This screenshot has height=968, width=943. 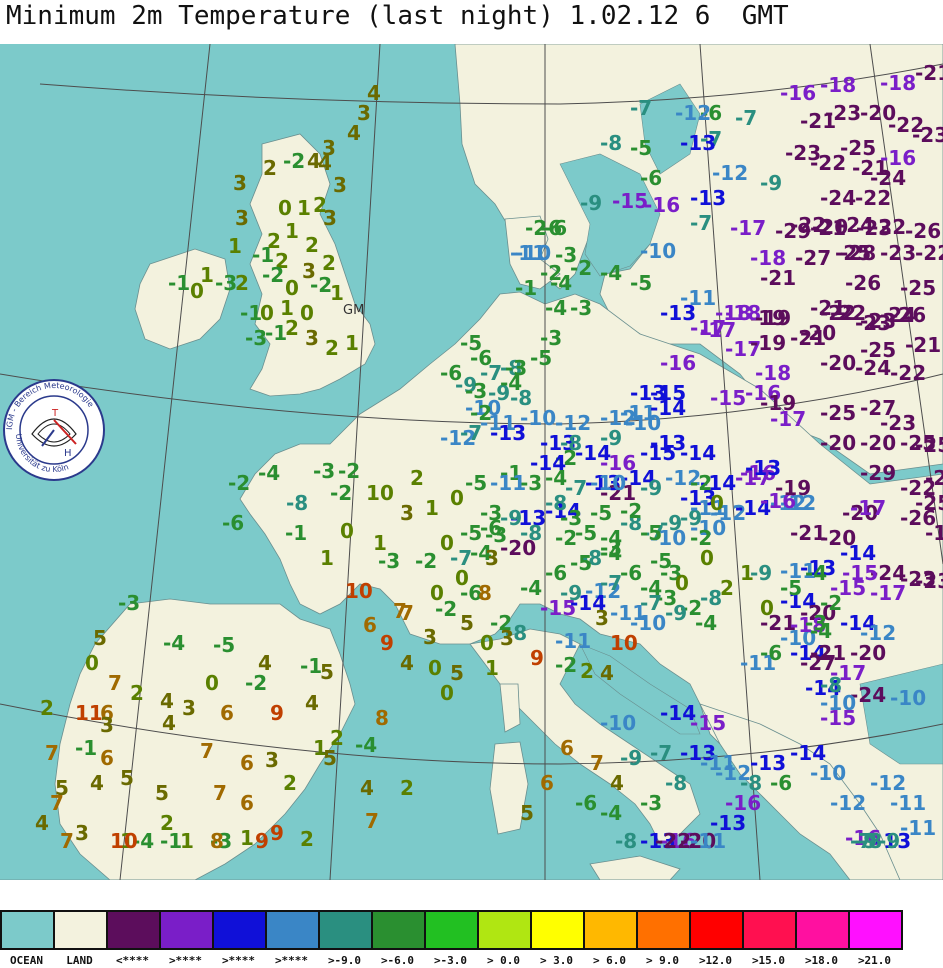 I want to click on station-temperature: -10, so click(x=608, y=483).